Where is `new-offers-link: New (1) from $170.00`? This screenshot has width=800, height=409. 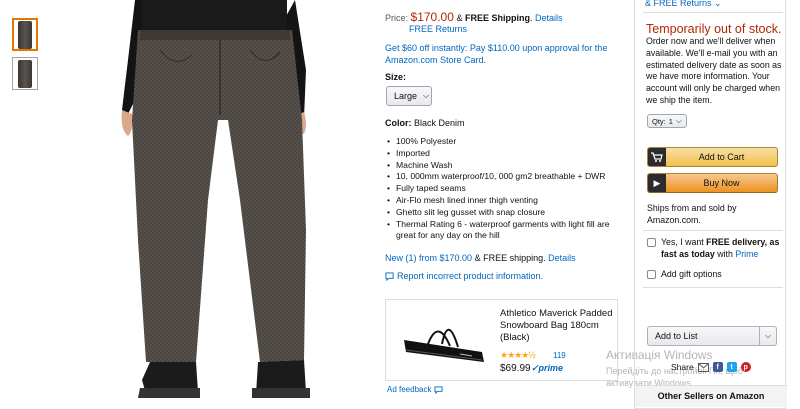 new-offers-link: New (1) from $170.00 is located at coordinates (428, 258).